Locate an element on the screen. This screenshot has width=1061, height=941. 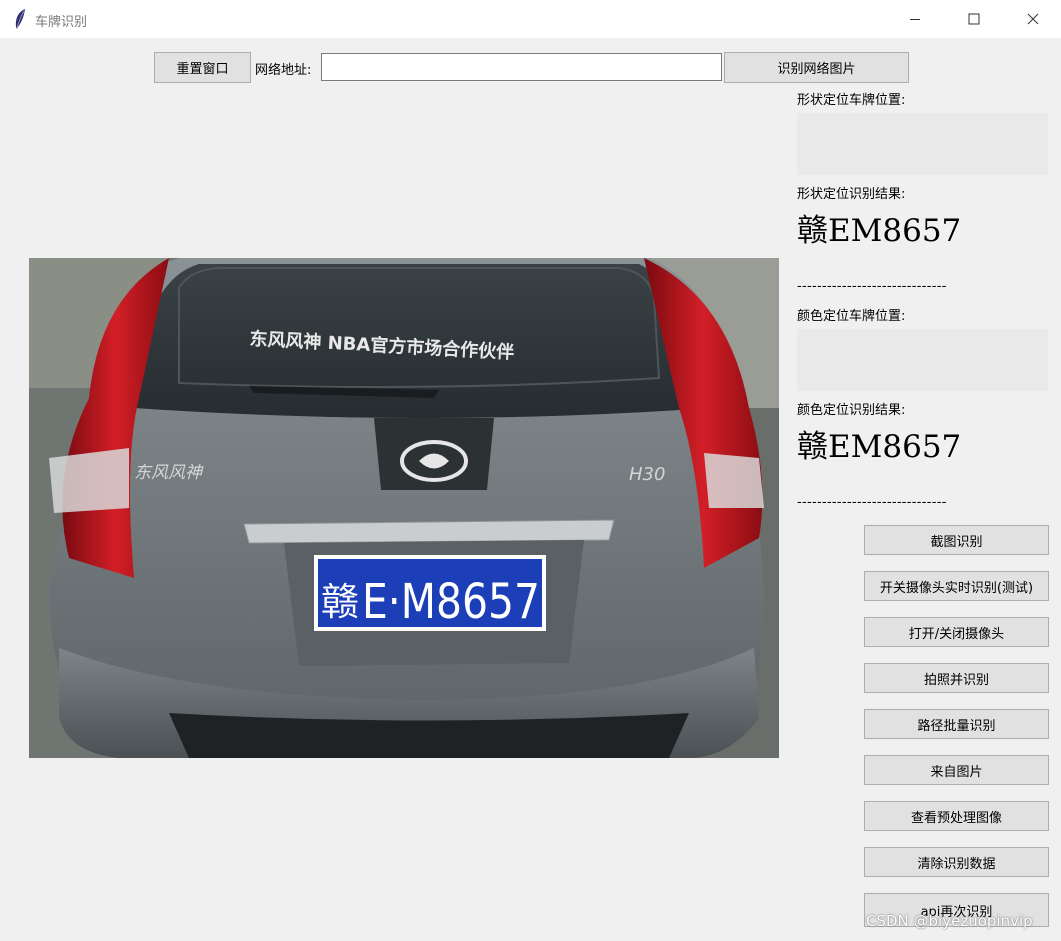
maximize-icon is located at coordinates (974, 19).